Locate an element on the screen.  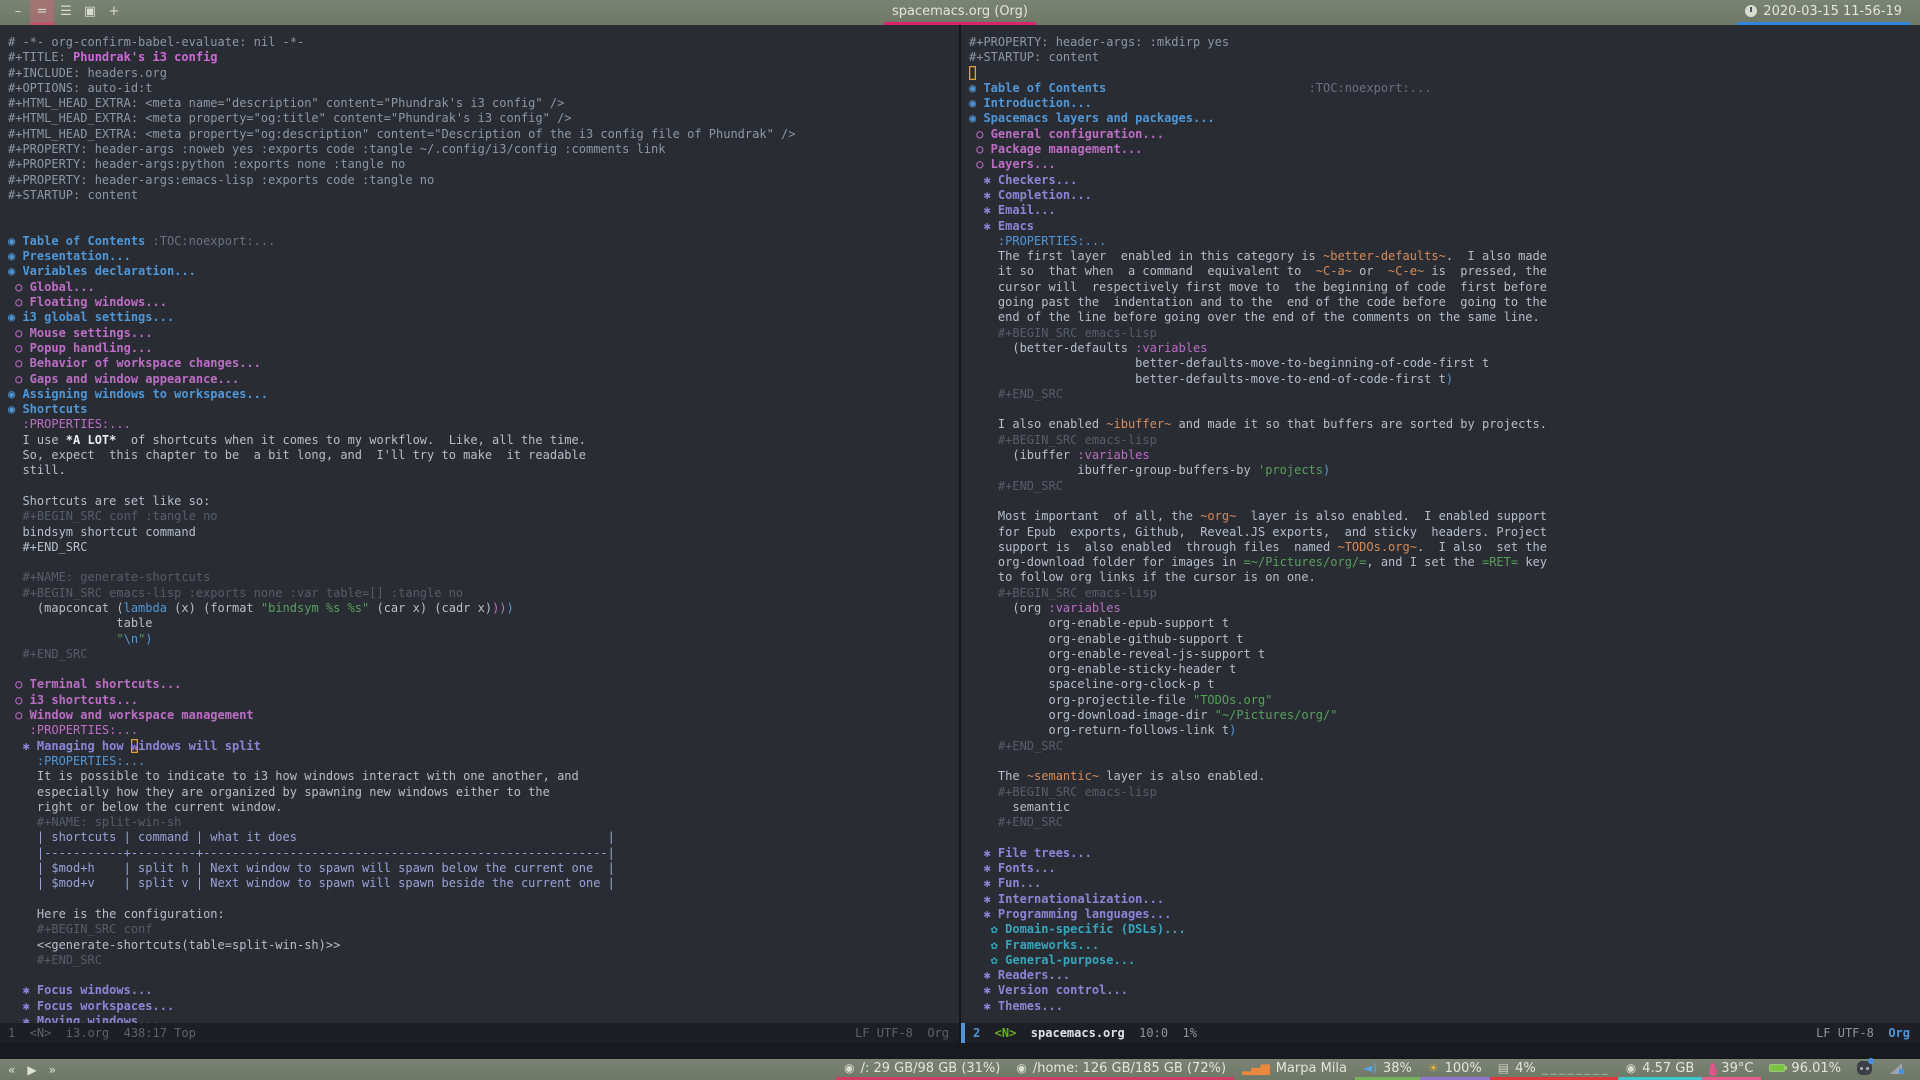
buffer-line: org-enable-sticky-header t is located at coordinates (1103, 669).